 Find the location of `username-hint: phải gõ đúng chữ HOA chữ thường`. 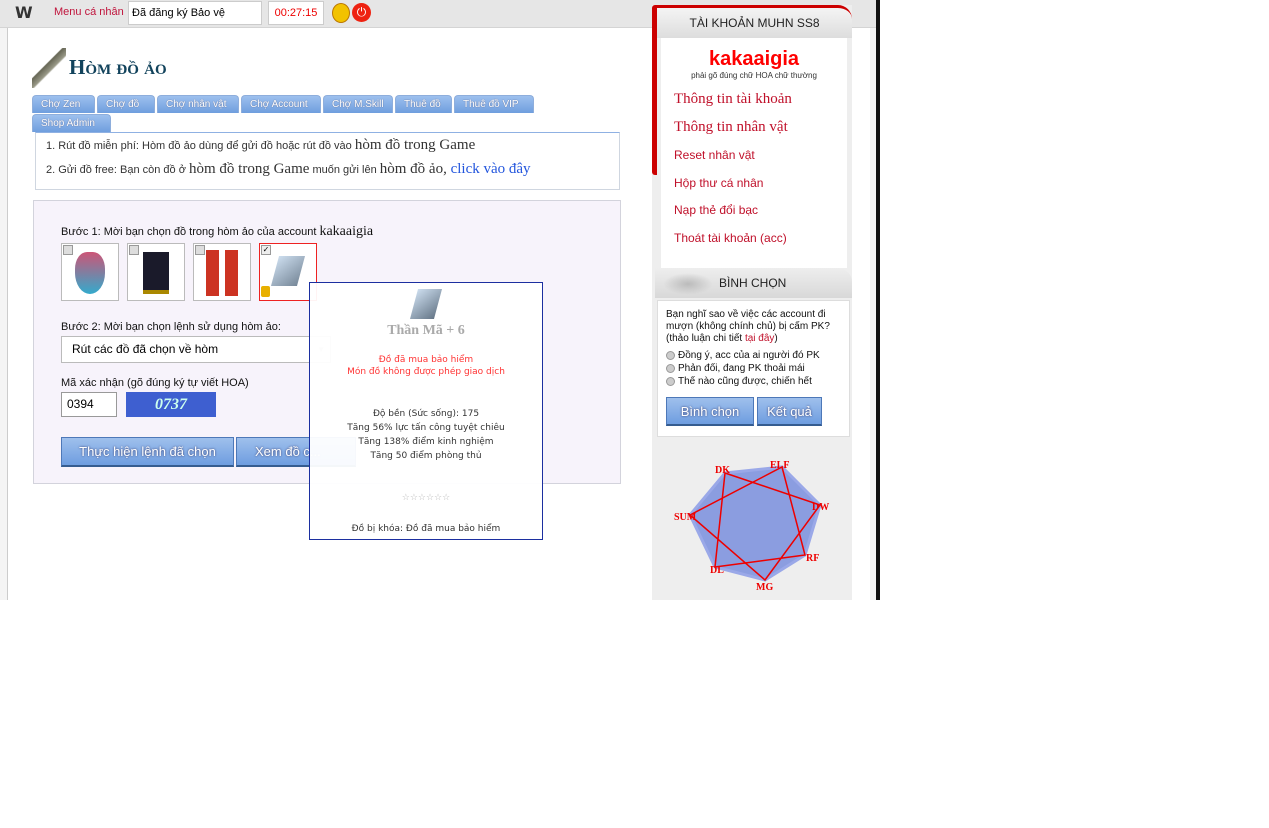

username-hint: phải gõ đúng chữ HOA chữ thường is located at coordinates (754, 75).